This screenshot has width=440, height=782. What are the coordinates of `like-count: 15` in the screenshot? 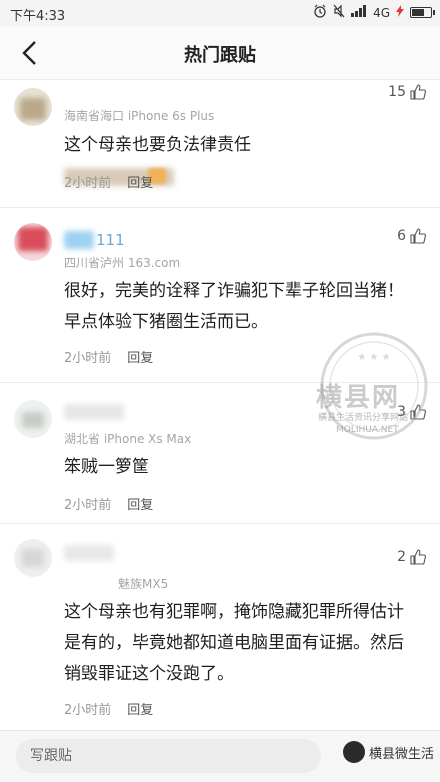 It's located at (397, 92).